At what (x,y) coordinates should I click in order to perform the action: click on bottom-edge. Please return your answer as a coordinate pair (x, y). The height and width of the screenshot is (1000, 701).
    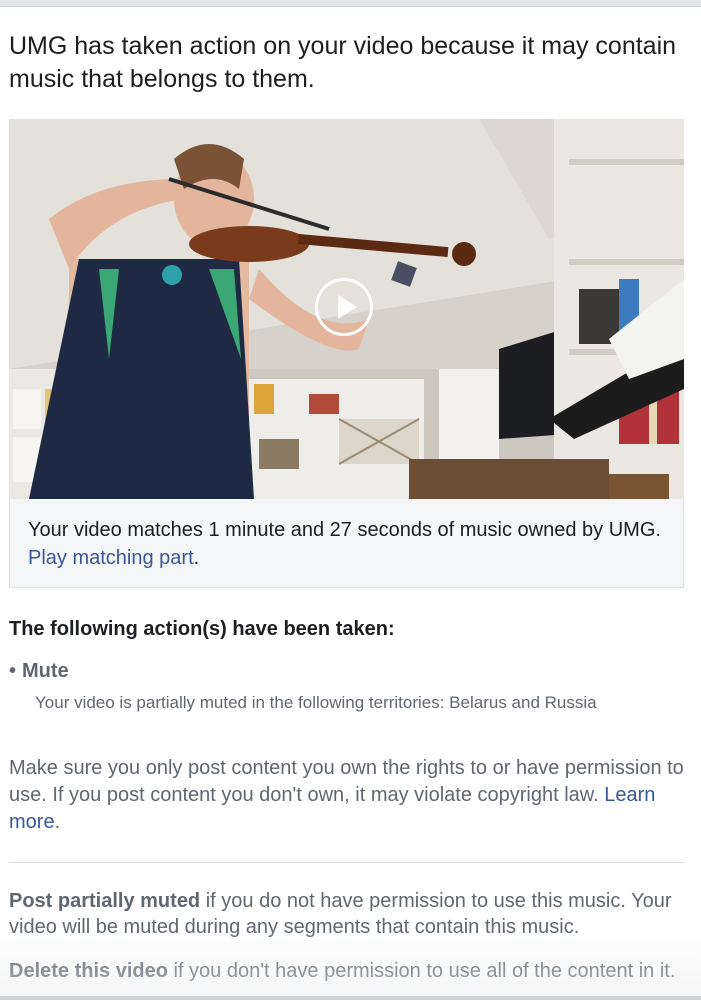
    Looking at the image, I should click on (350, 998).